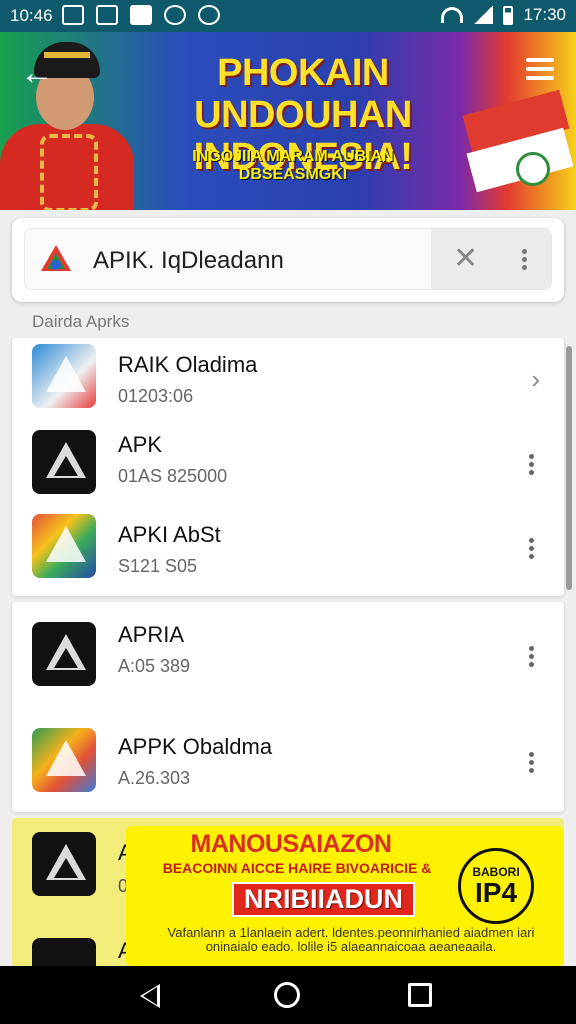  I want to click on banner-title-line1: PHOKAIN UNDOUHAN, so click(303, 94).